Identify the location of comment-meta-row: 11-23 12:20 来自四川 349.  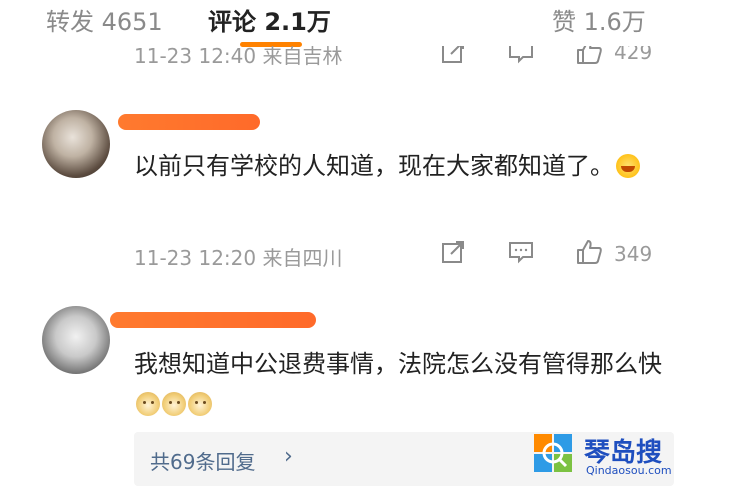
(371, 254).